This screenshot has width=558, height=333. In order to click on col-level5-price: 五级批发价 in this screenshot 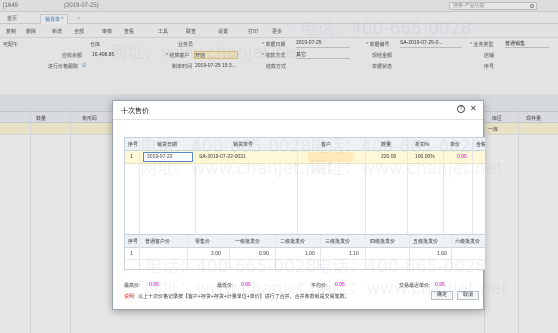, I will do `click(426, 242)`.